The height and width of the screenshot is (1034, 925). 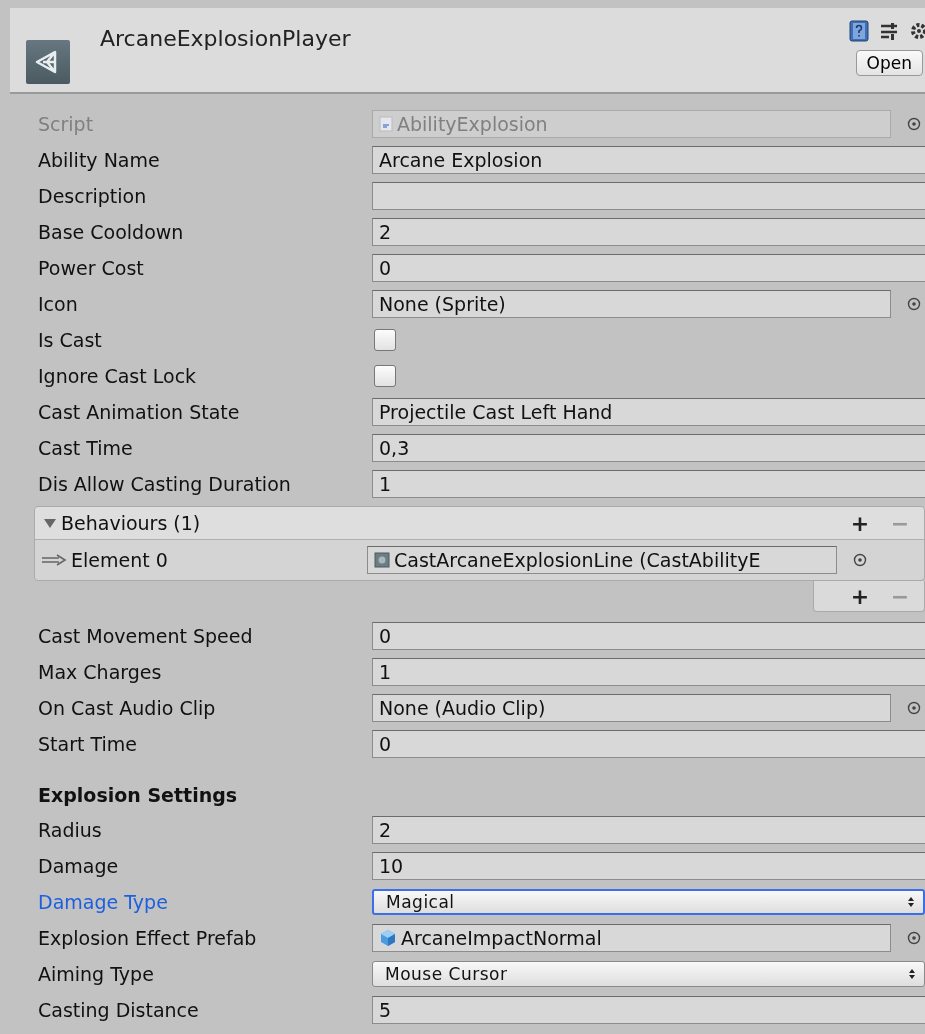 What do you see at coordinates (648, 902) in the screenshot?
I see `dropdown: Magical` at bounding box center [648, 902].